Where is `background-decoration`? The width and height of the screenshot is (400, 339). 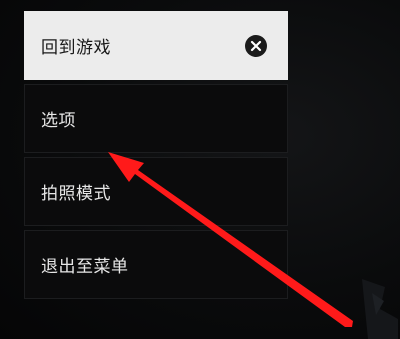 background-decoration is located at coordinates (380, 309).